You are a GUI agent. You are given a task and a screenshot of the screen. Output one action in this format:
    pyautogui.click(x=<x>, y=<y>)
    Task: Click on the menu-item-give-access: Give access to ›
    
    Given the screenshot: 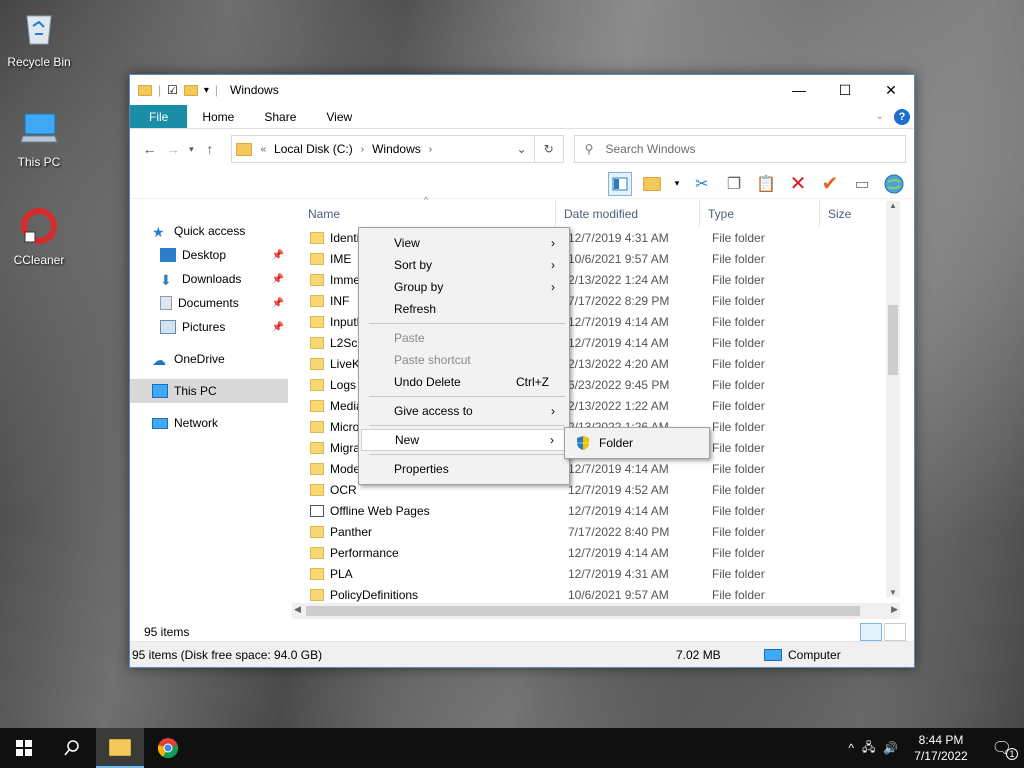 What is the action you would take?
    pyautogui.click(x=464, y=411)
    